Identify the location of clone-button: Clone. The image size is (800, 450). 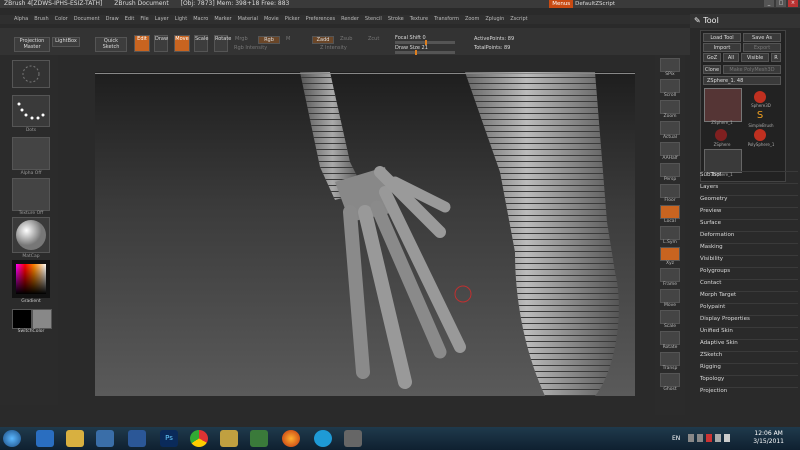
(712, 69).